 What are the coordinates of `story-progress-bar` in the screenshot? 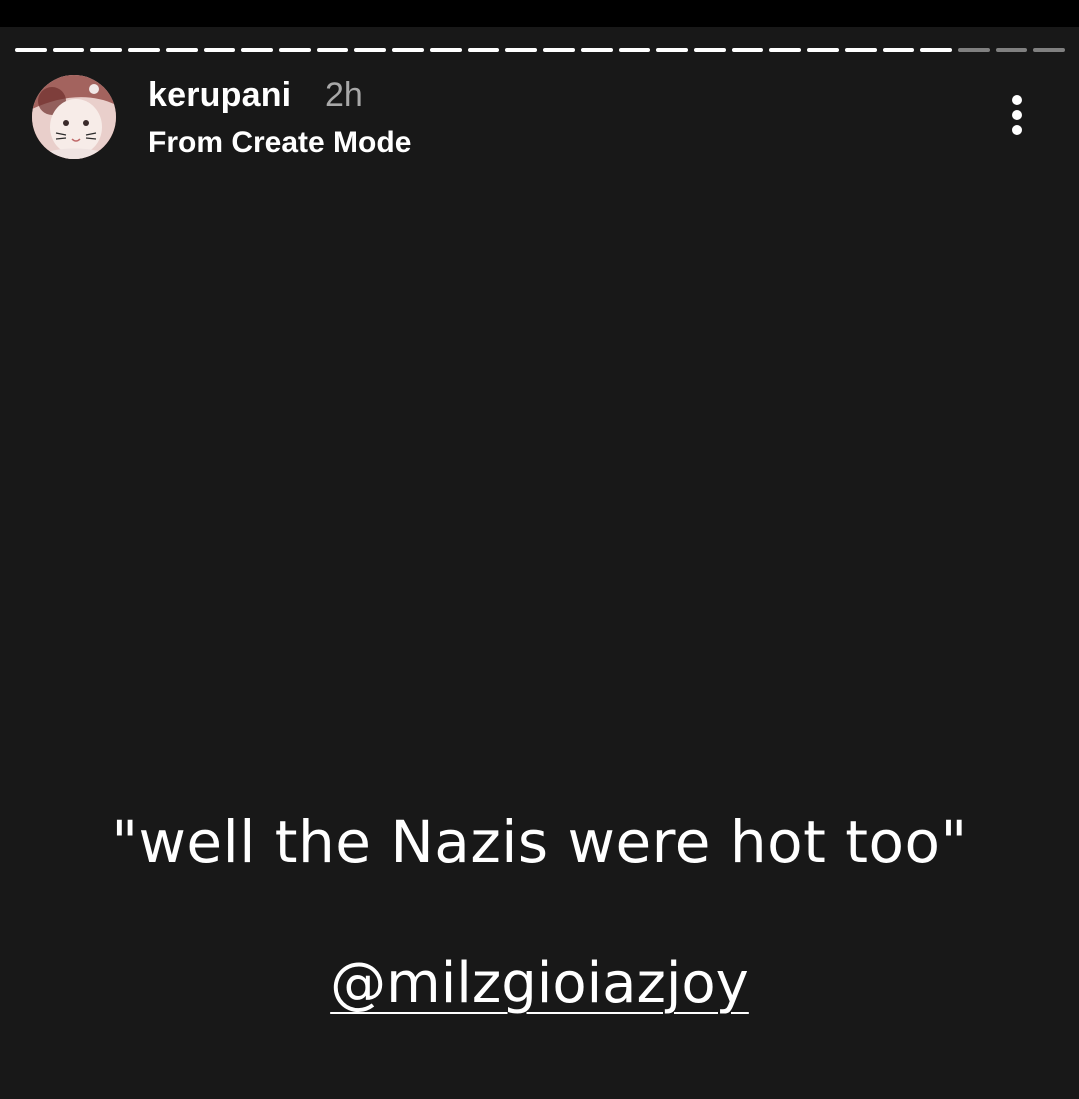 It's located at (540, 50).